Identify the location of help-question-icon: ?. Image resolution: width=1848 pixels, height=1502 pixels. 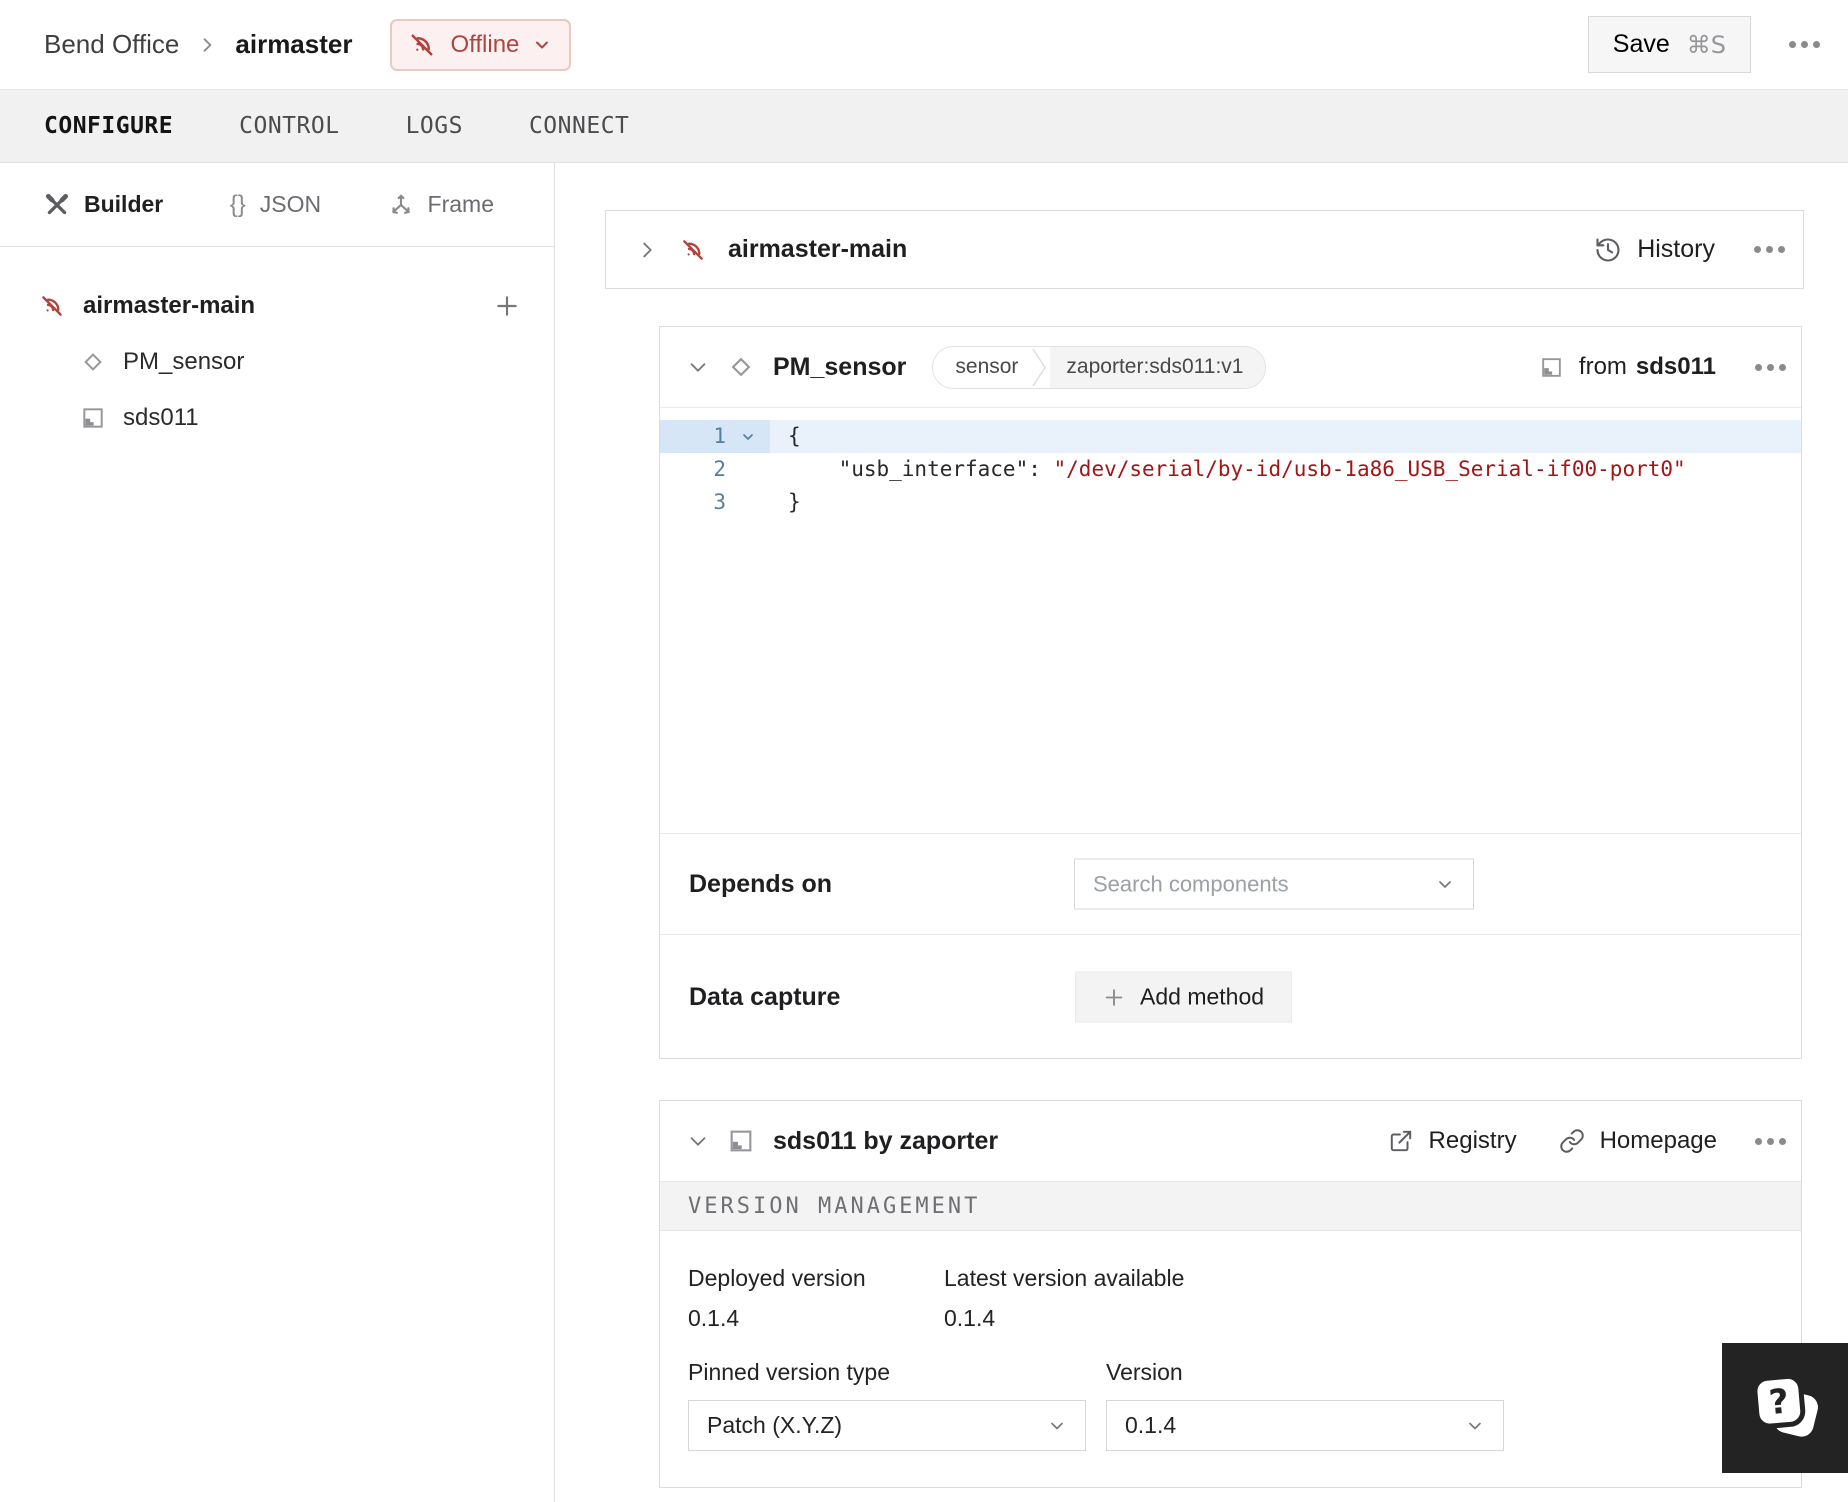
(1785, 1408).